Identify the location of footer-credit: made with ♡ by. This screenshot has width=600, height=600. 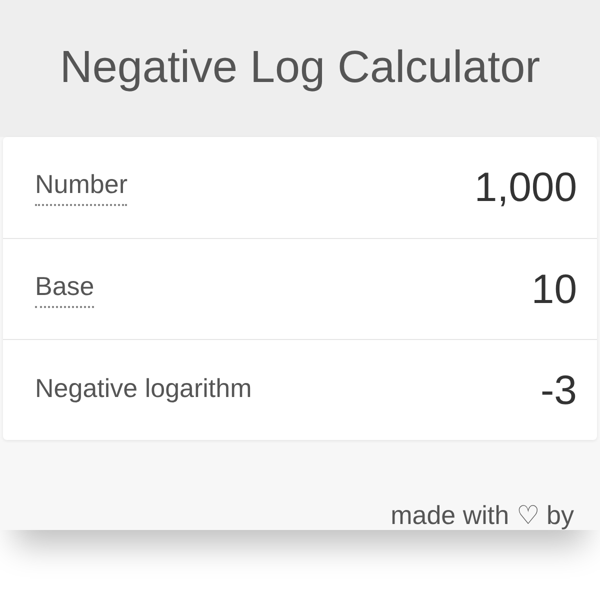
(482, 515).